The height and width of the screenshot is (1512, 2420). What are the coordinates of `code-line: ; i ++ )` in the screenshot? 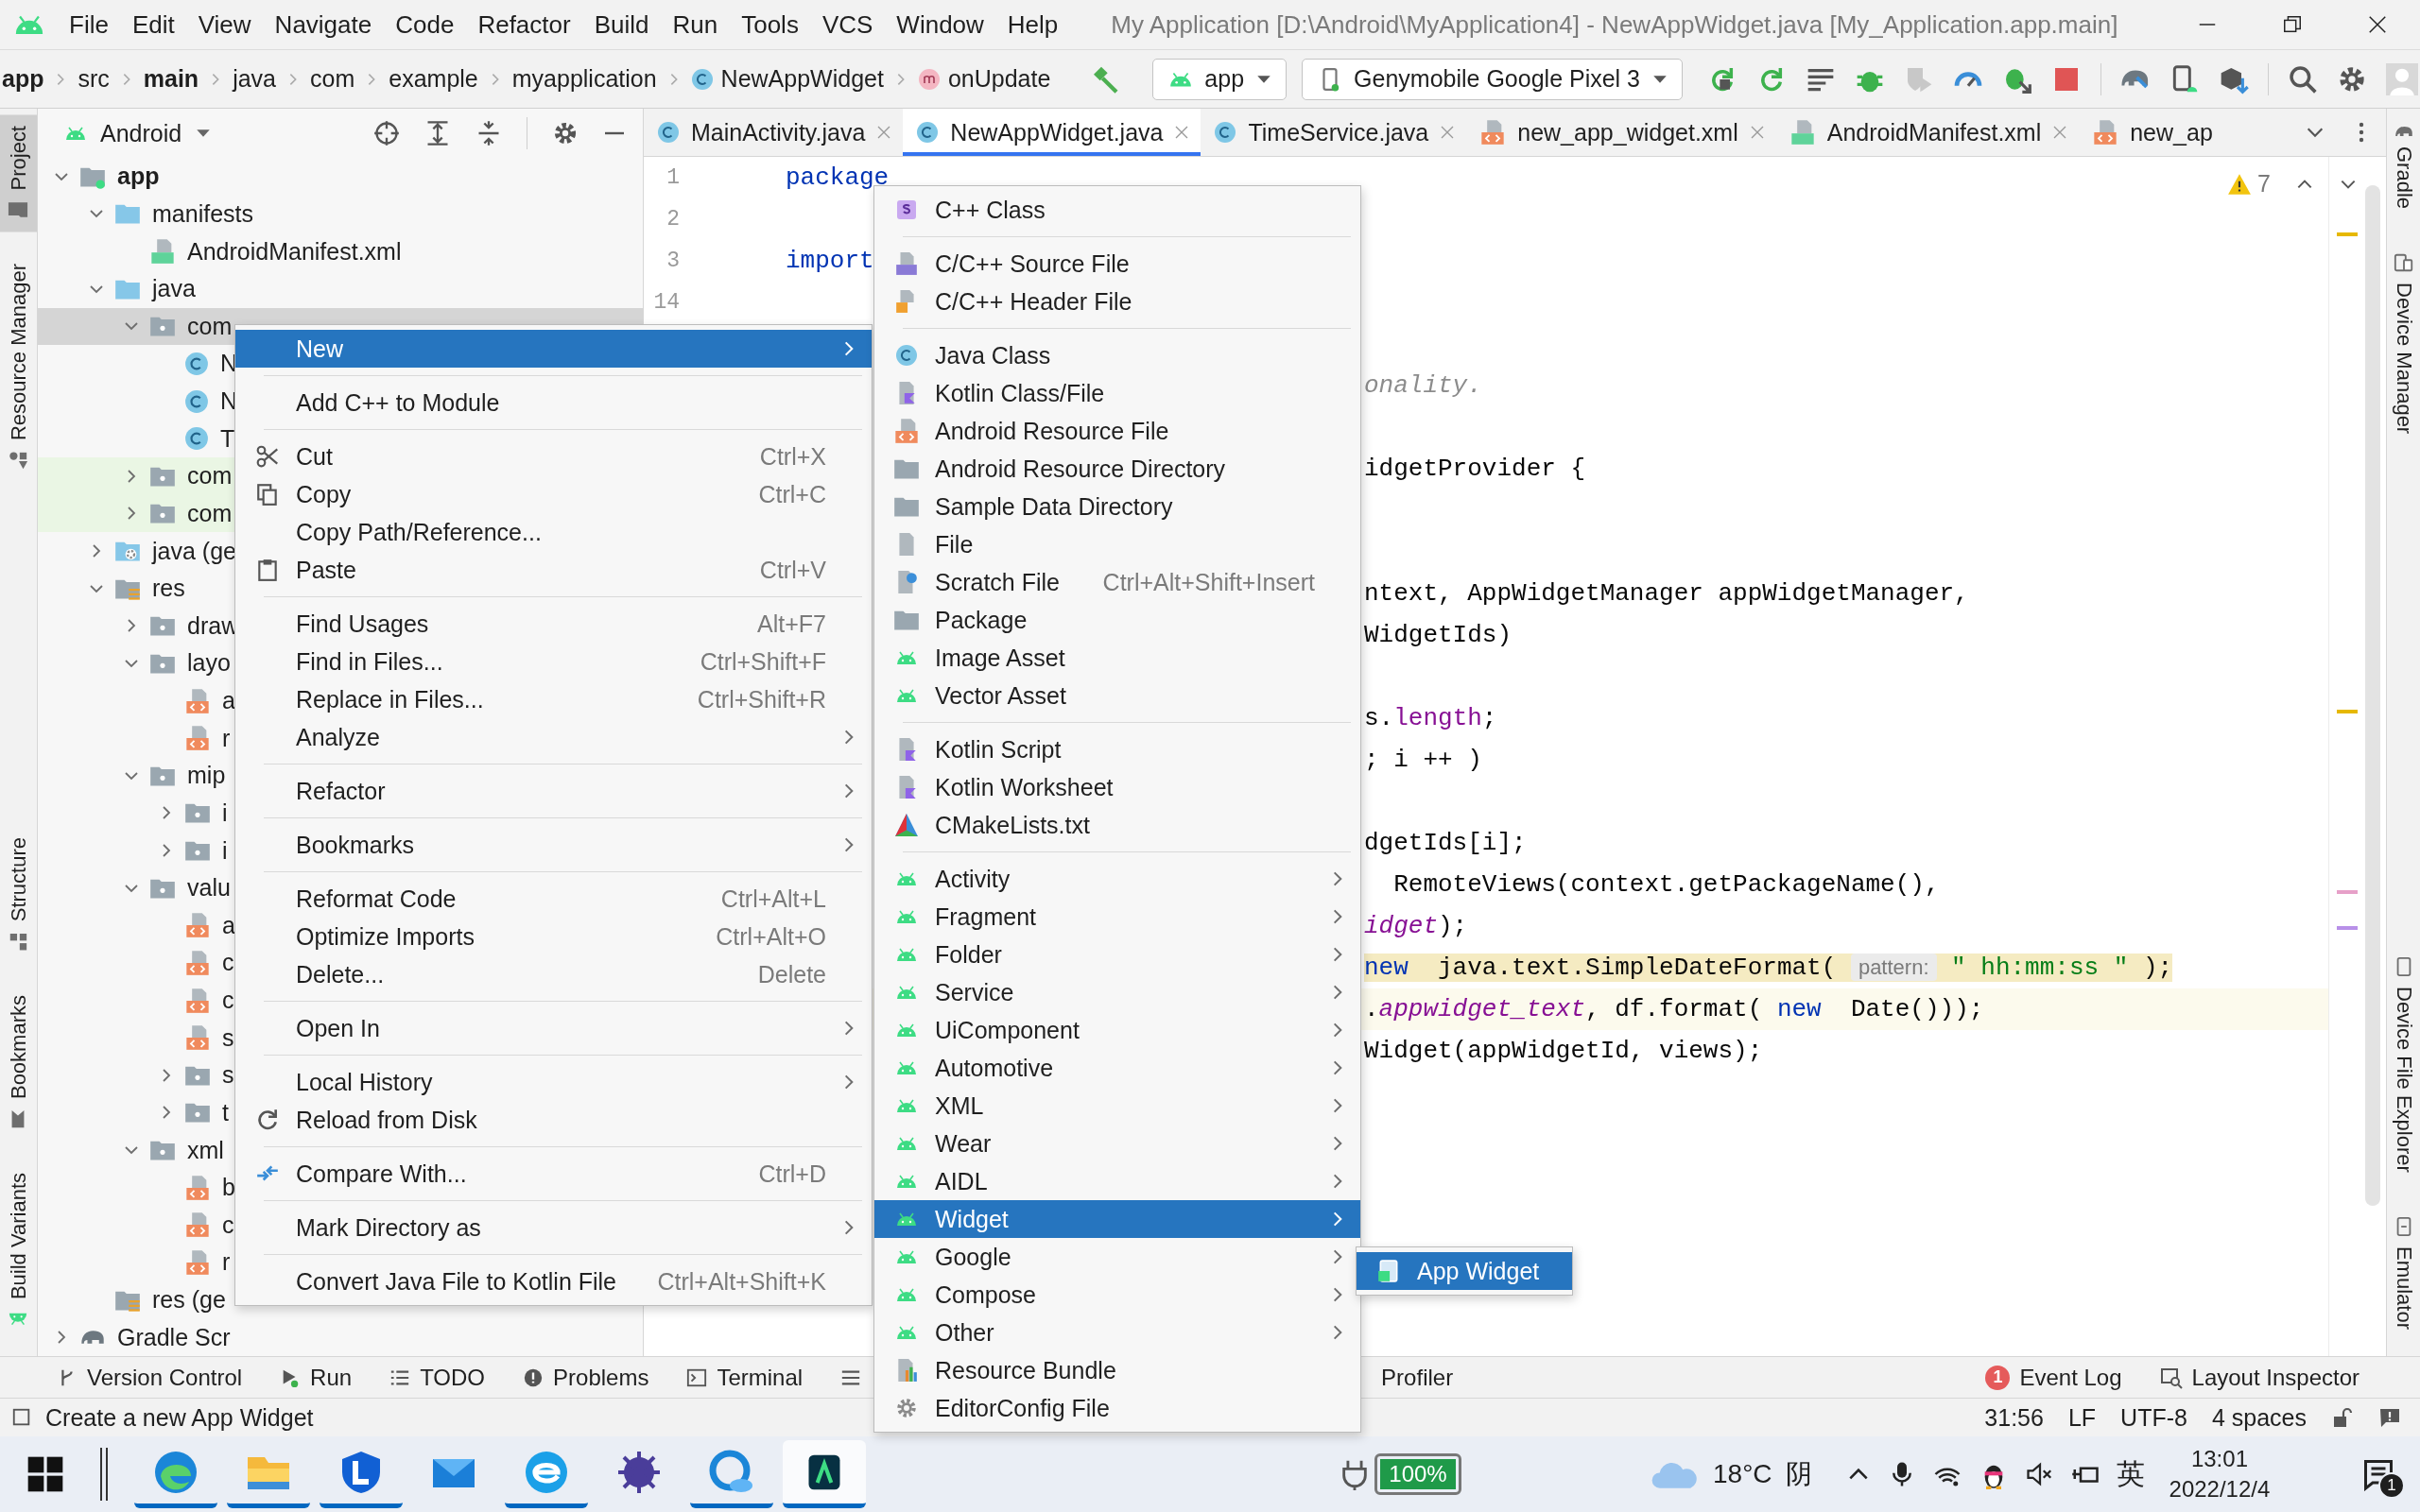 It's located at (1423, 760).